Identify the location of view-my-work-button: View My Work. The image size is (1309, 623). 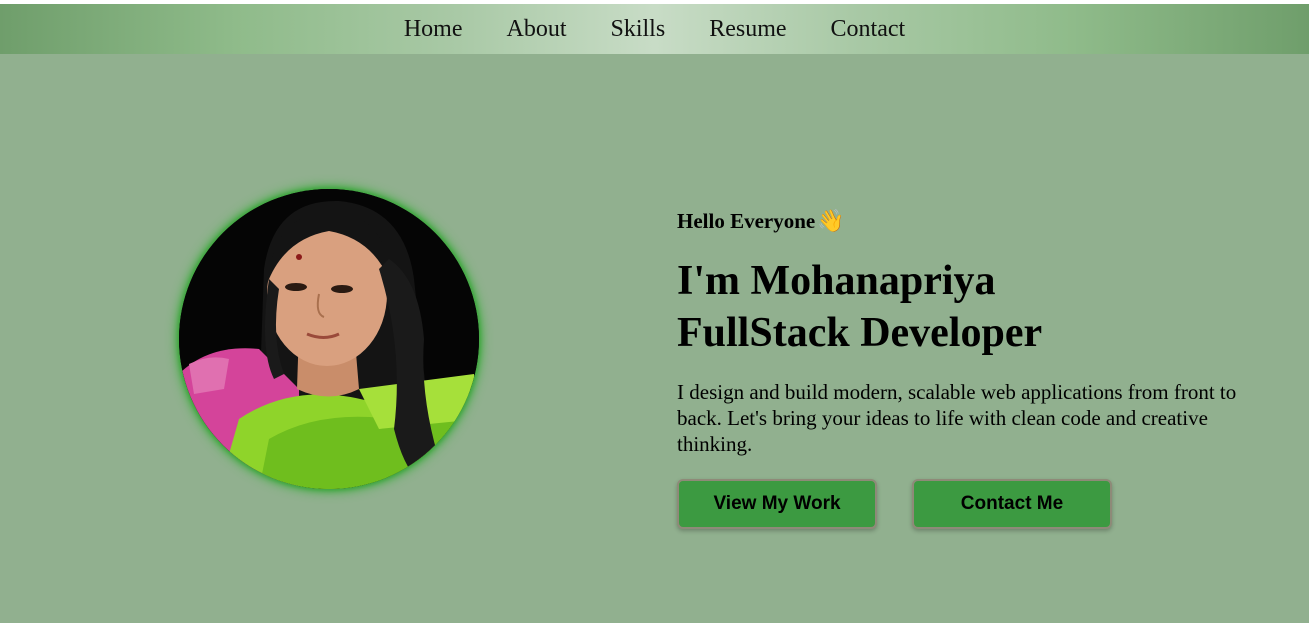
(777, 504).